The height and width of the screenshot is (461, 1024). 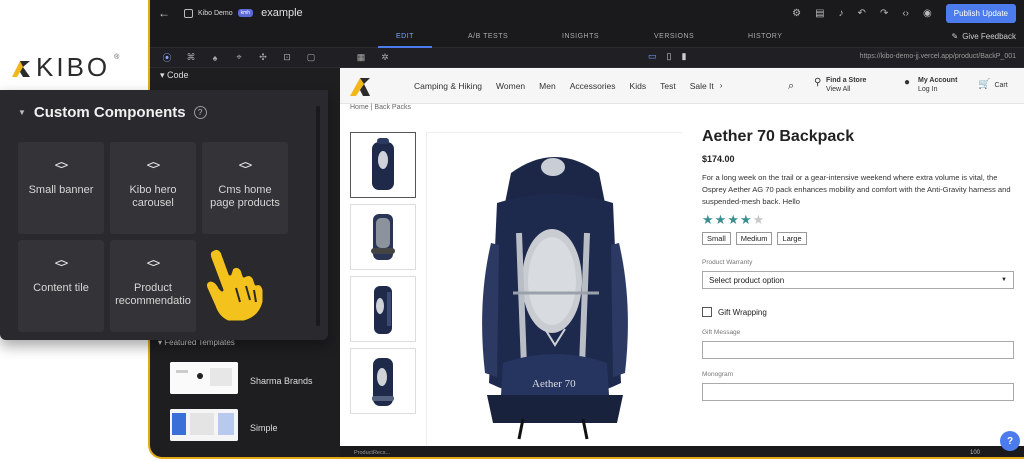 I want to click on help-circle-icon: ?, so click(x=200, y=112).